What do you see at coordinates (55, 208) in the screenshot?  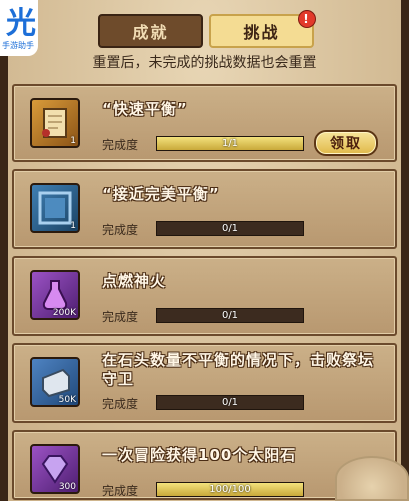 I see `frame-icon: 1` at bounding box center [55, 208].